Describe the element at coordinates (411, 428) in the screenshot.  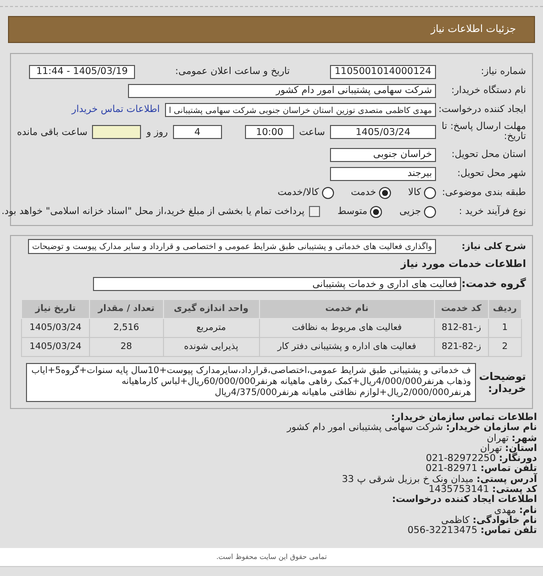
I see `contact-line: نام سازمان خریدار: شرکت سهامی پشتیبانی امور دام کشور` at that location.